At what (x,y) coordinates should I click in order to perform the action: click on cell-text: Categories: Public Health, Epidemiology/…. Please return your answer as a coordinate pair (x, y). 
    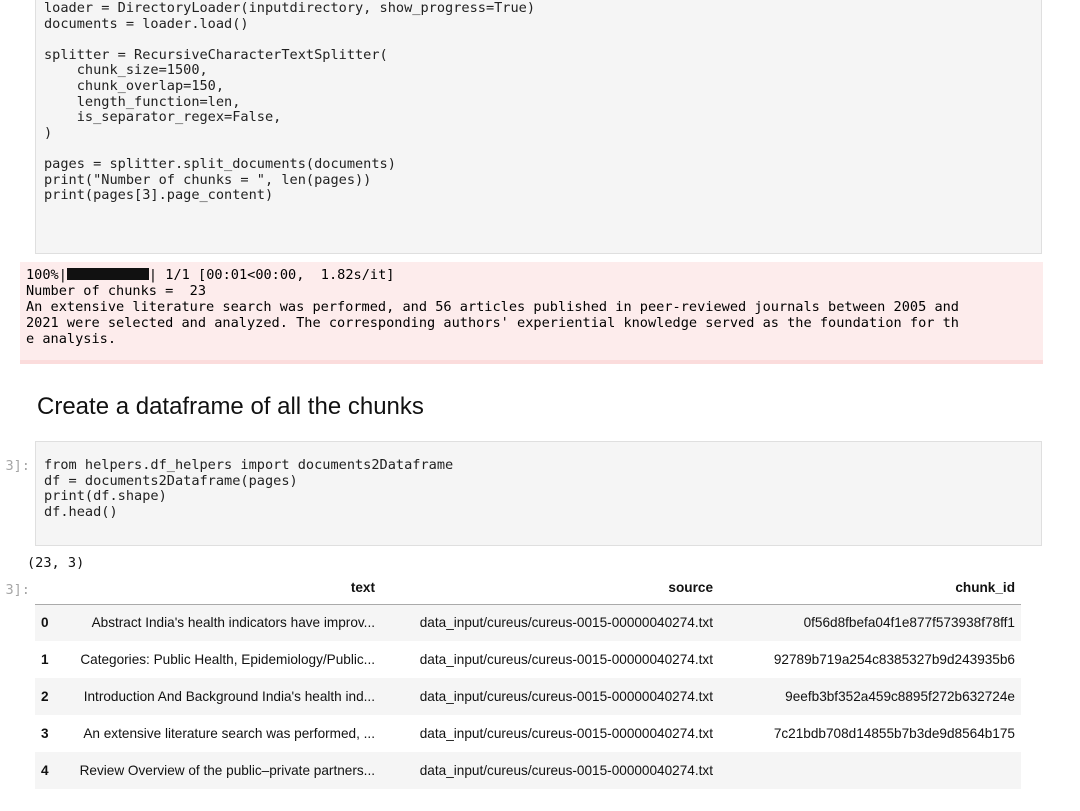
    Looking at the image, I should click on (227, 659).